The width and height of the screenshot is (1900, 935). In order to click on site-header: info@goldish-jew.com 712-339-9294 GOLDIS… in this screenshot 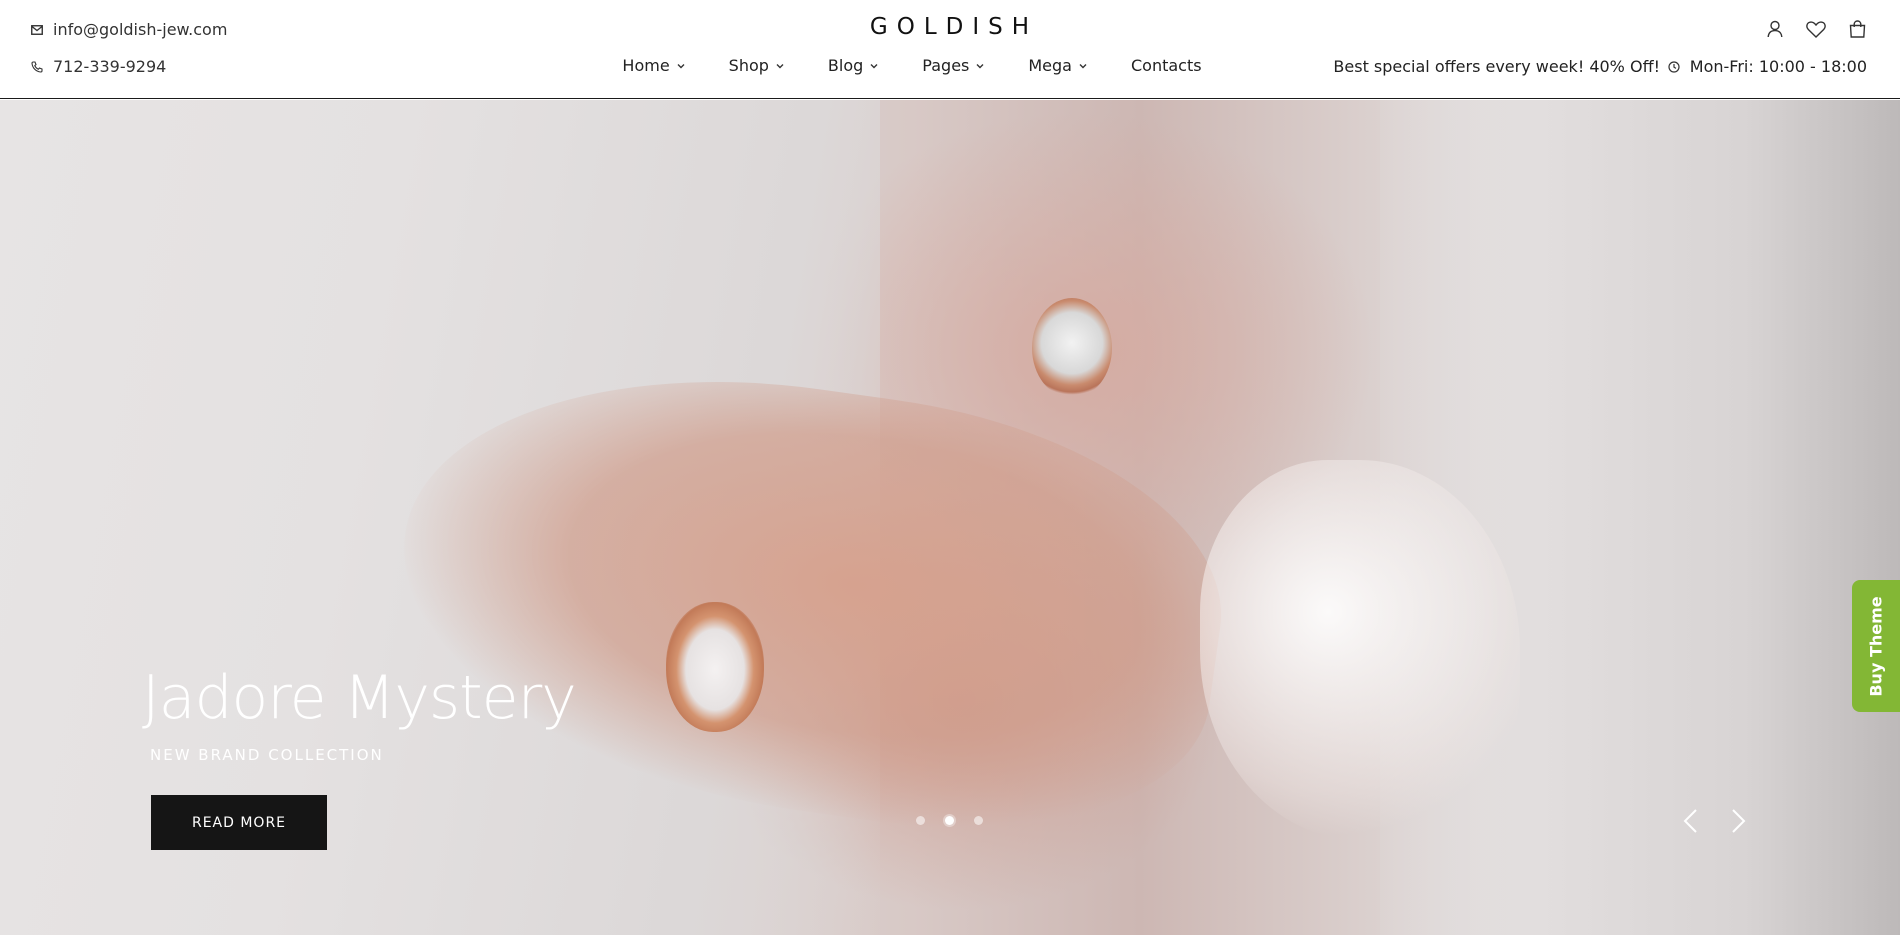, I will do `click(950, 49)`.